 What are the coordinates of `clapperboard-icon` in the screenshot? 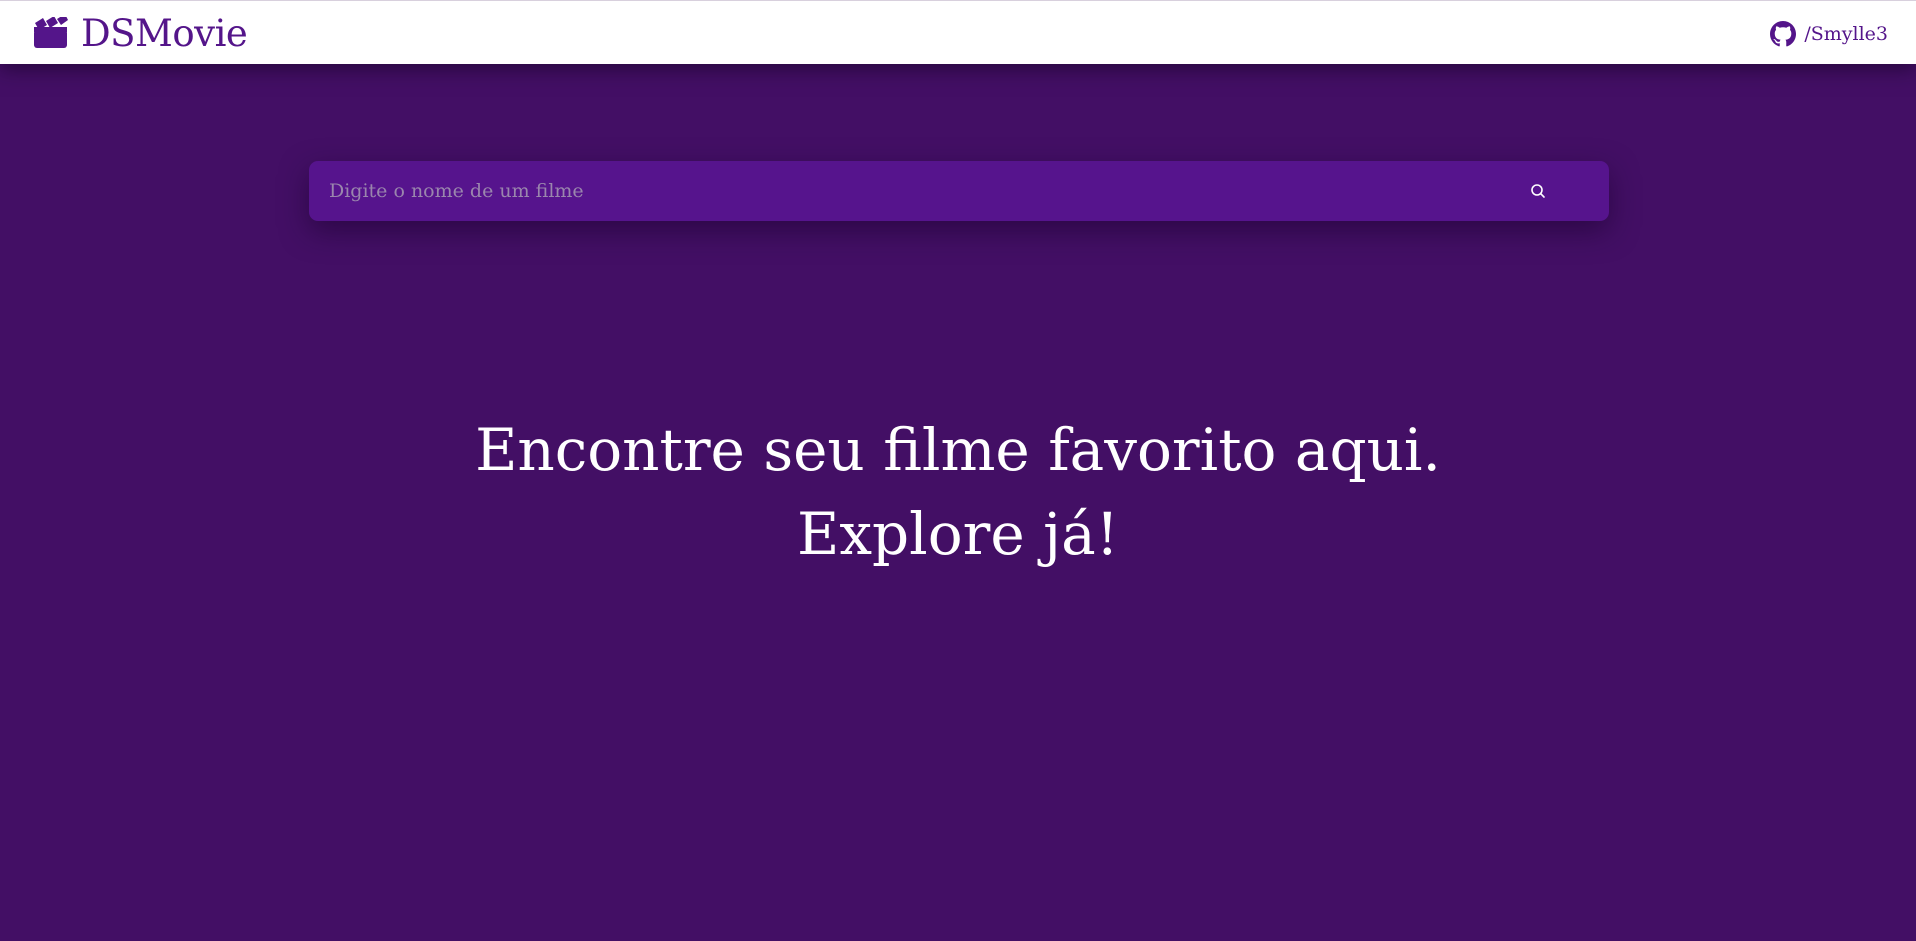 It's located at (51, 32).